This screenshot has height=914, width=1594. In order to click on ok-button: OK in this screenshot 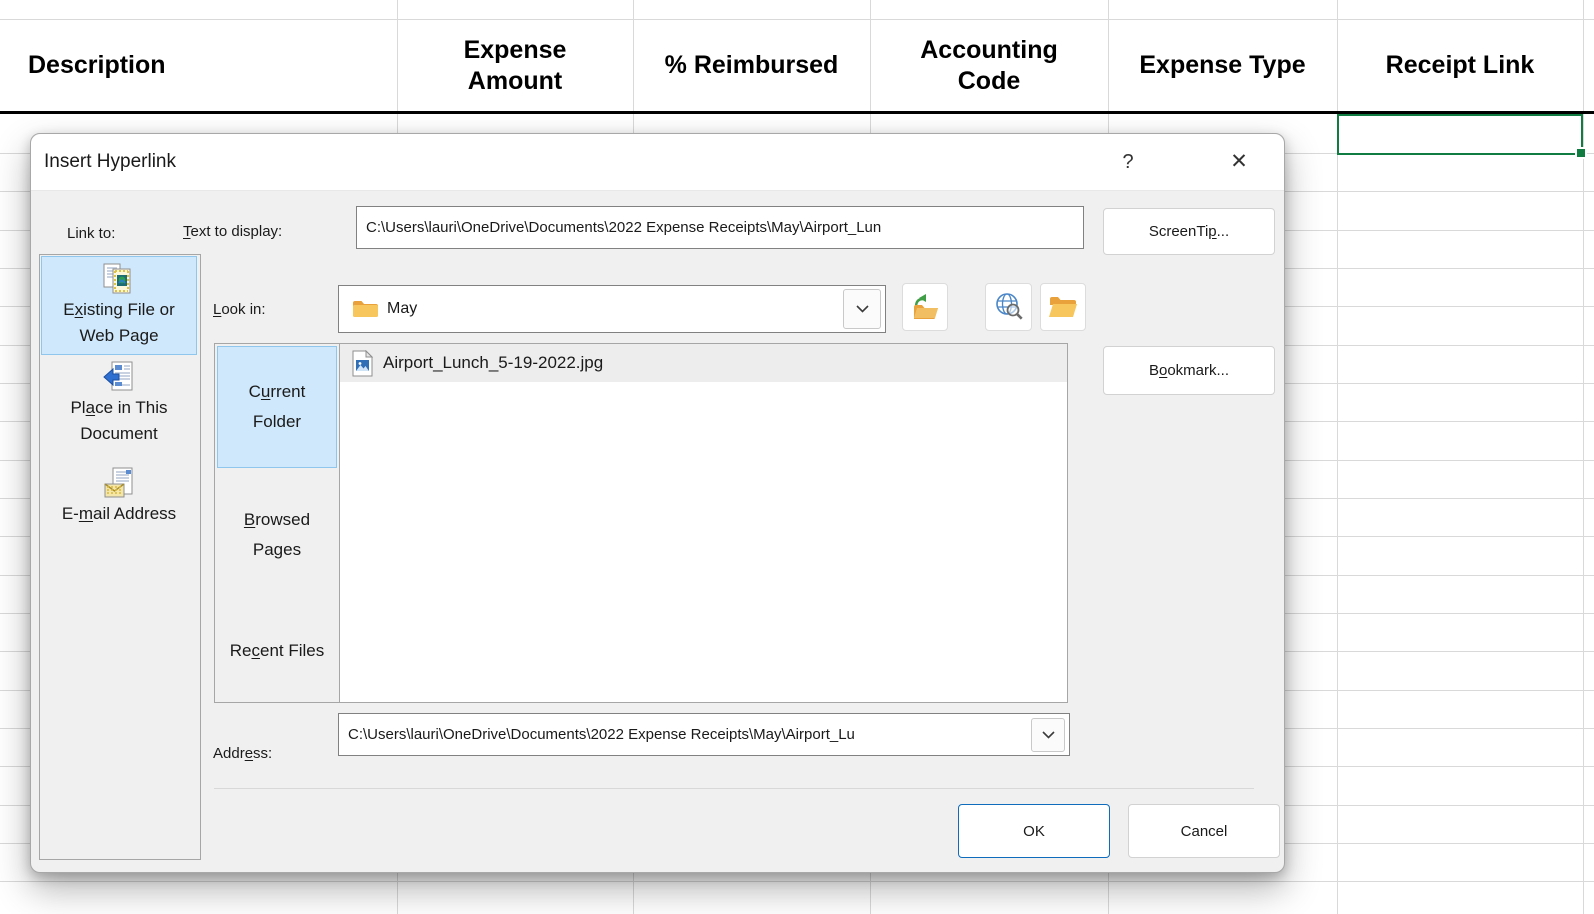, I will do `click(1034, 831)`.